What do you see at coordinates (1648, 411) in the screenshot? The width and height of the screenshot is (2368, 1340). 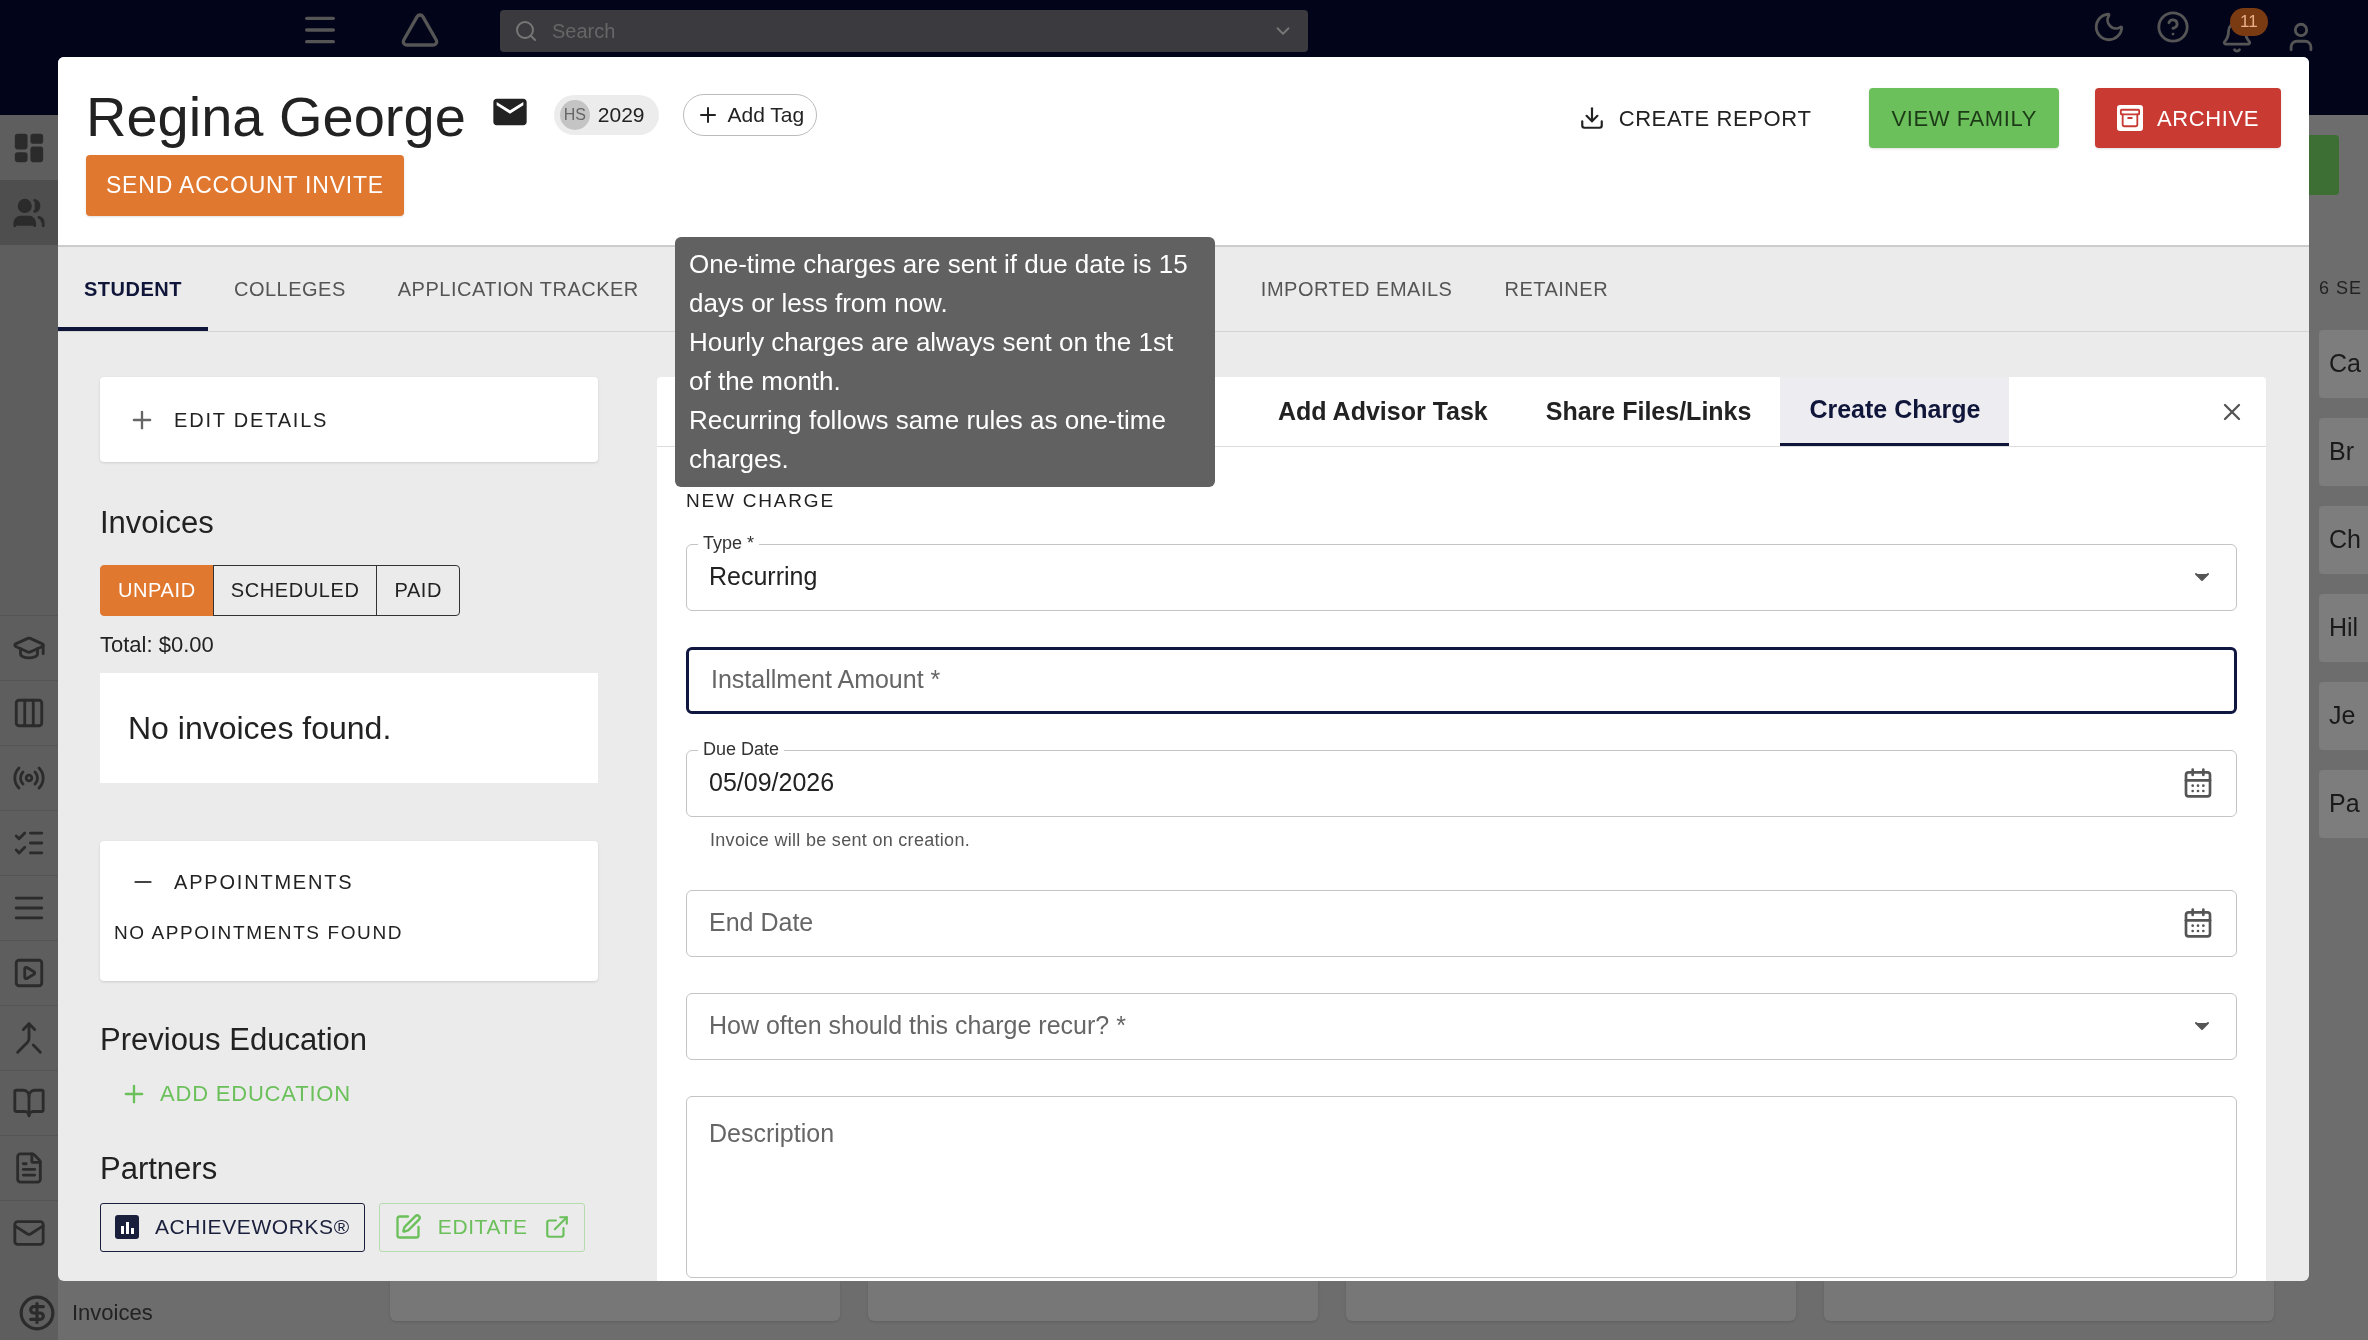 I see `panel-tab: Share Files/Links` at bounding box center [1648, 411].